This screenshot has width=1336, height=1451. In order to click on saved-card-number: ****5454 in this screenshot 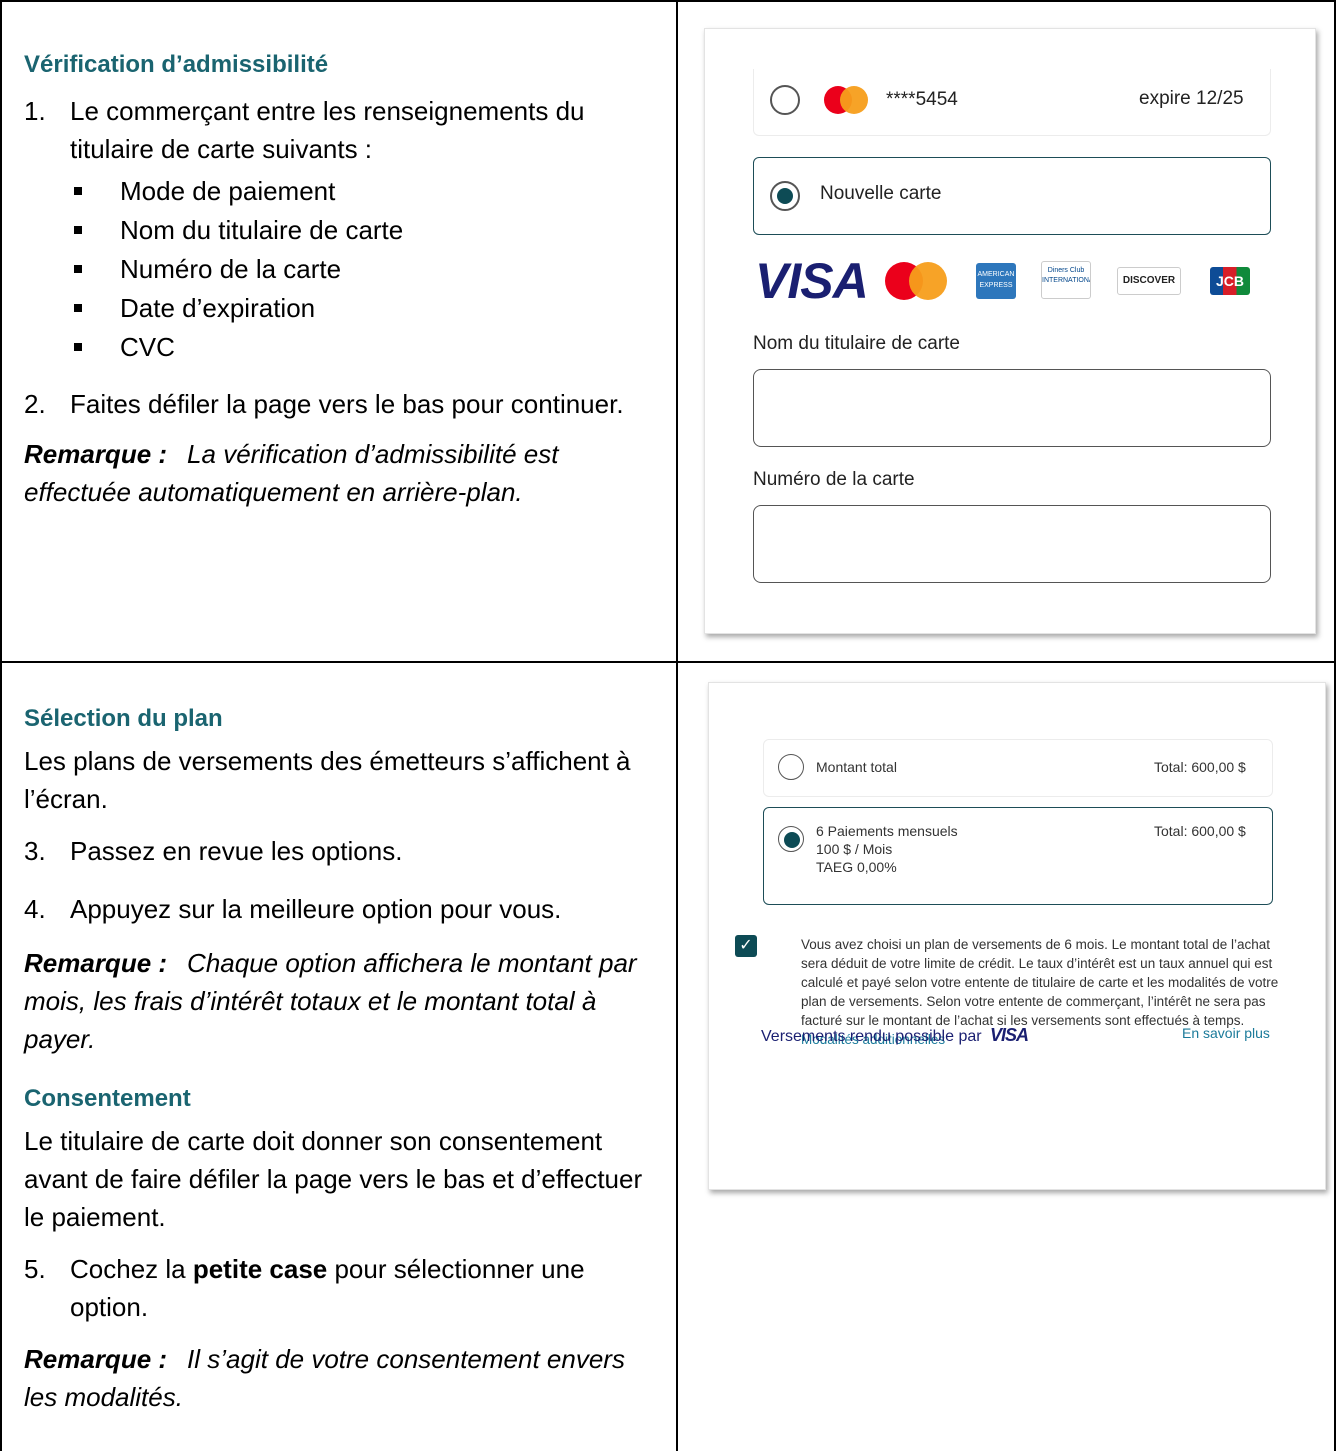, I will do `click(922, 99)`.